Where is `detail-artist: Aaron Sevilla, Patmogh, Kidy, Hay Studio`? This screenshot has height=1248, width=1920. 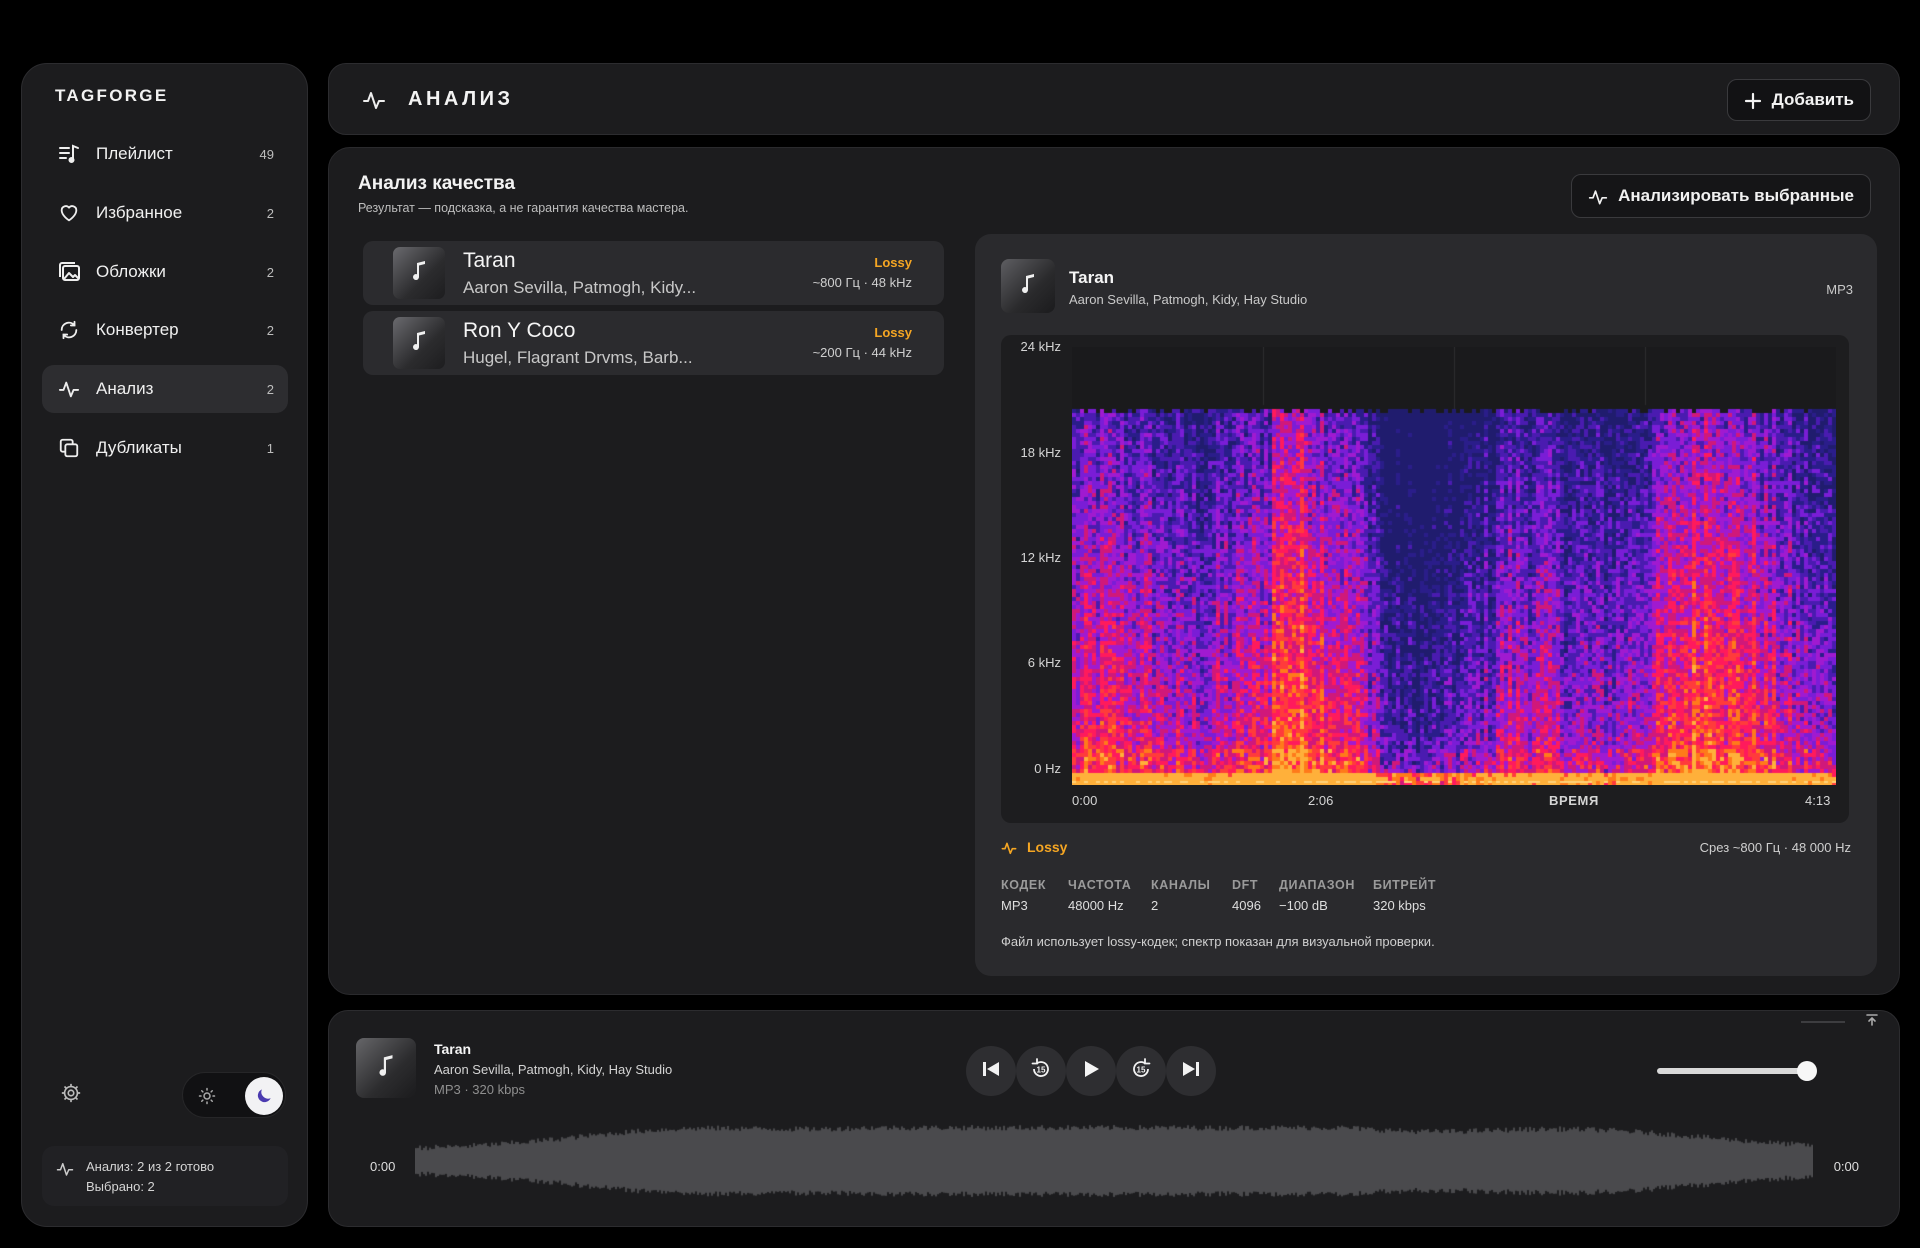
detail-artist: Aaron Sevilla, Patmogh, Kidy, Hay Studio is located at coordinates (1188, 299).